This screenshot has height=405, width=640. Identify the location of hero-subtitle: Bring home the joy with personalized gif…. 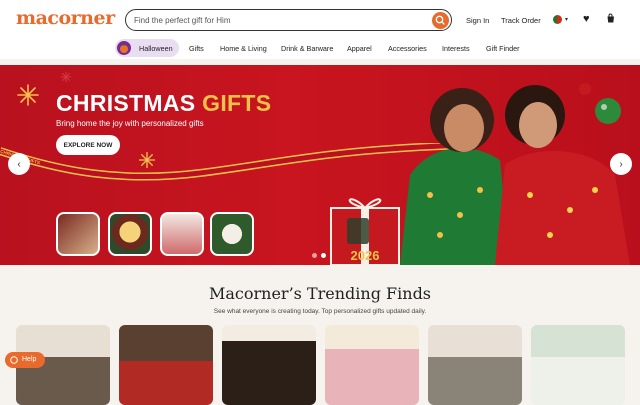
(130, 123).